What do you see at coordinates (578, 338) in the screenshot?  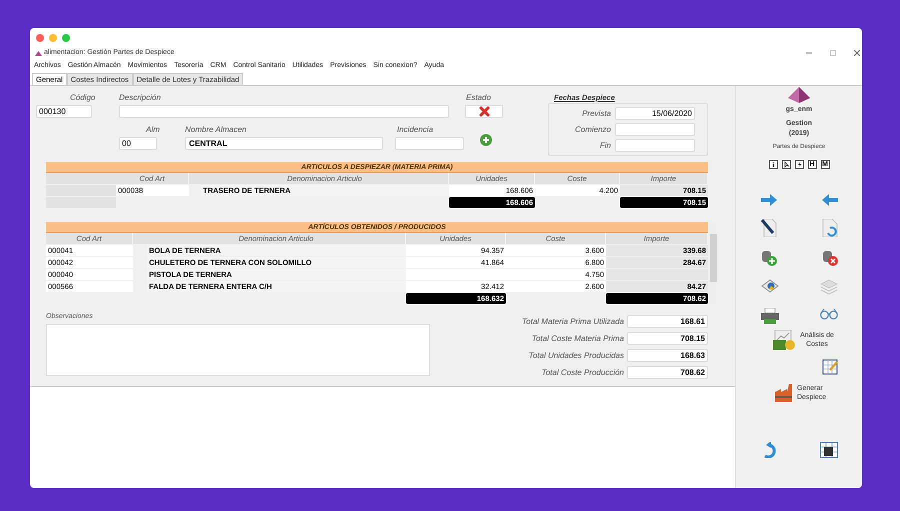 I see `field-label: Total Coste Materia Prima` at bounding box center [578, 338].